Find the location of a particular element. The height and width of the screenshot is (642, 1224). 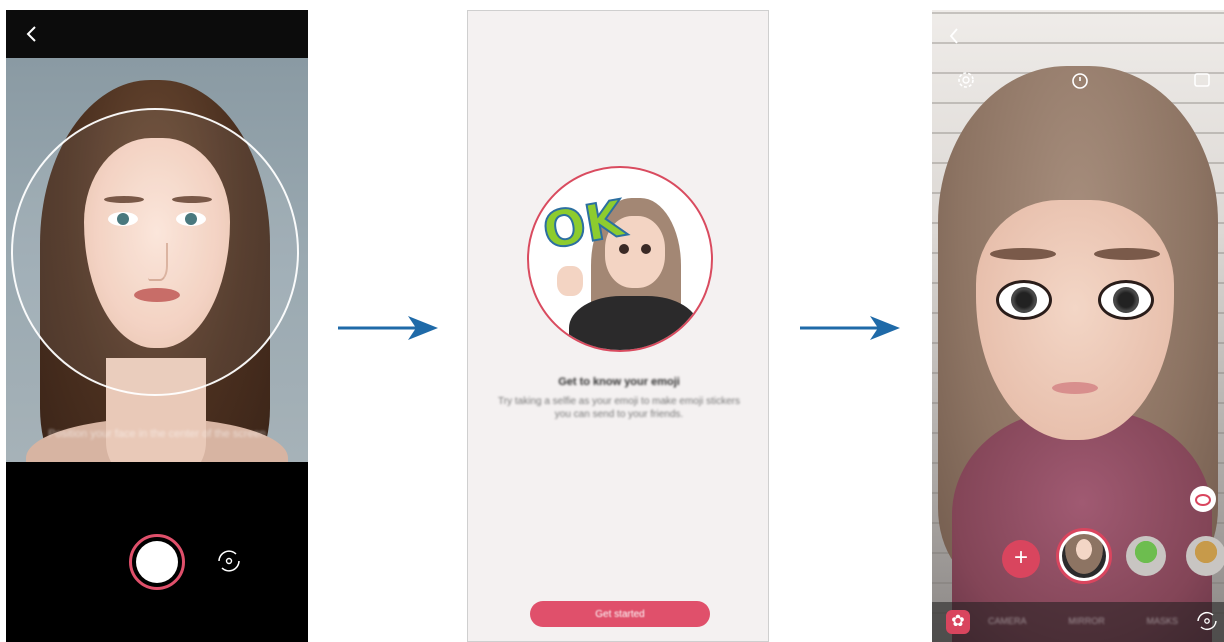

mode-tabs: CAMERA MIRROR MASKS is located at coordinates (1083, 621).